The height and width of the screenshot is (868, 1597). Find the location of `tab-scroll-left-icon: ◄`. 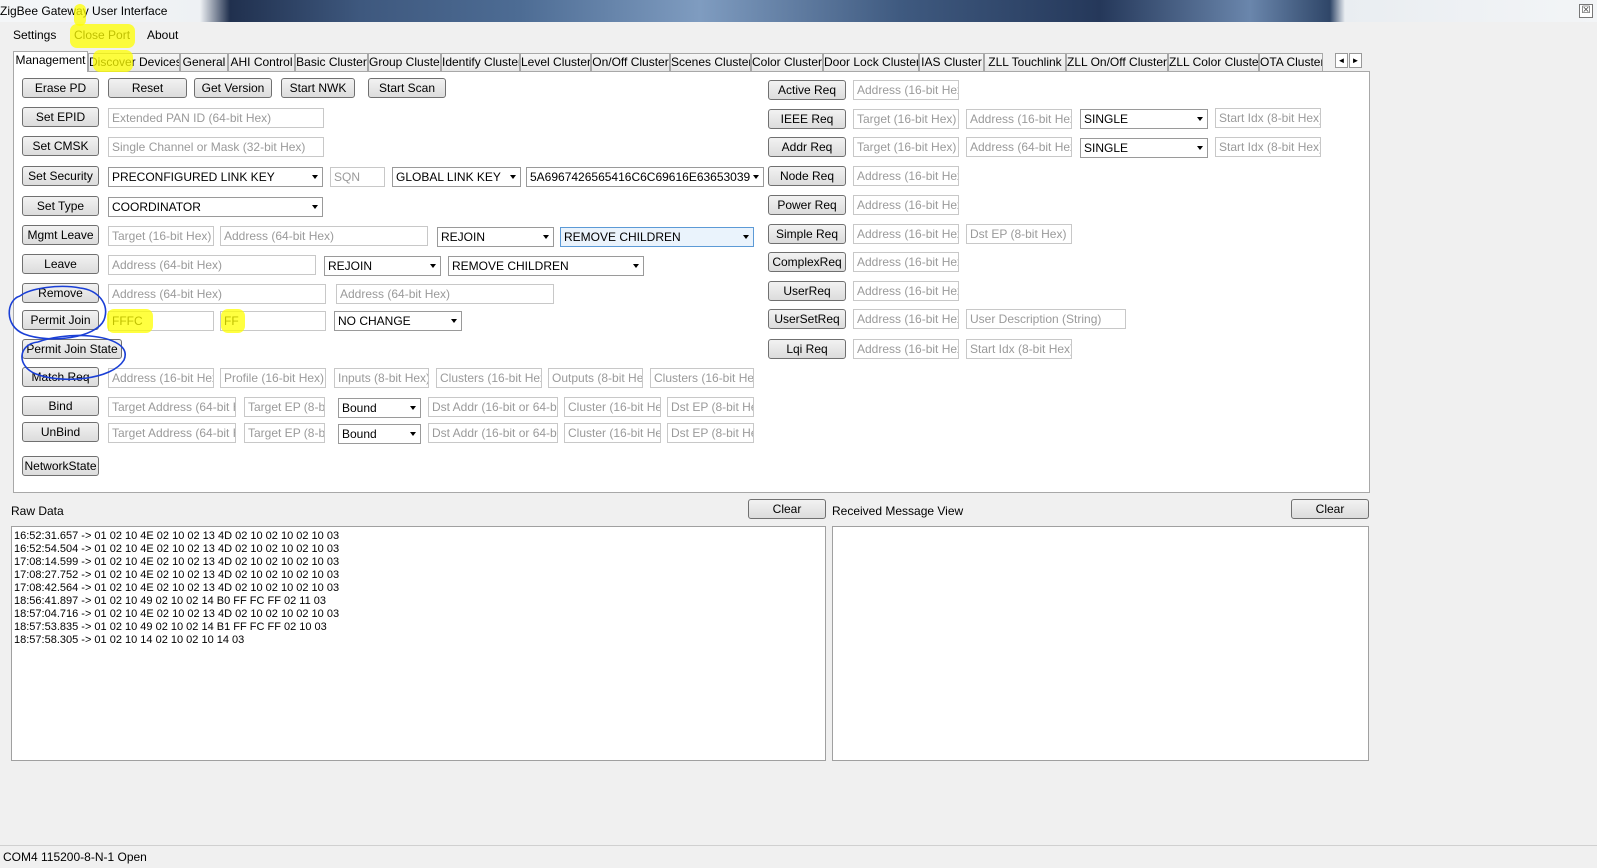

tab-scroll-left-icon: ◄ is located at coordinates (1341, 60).